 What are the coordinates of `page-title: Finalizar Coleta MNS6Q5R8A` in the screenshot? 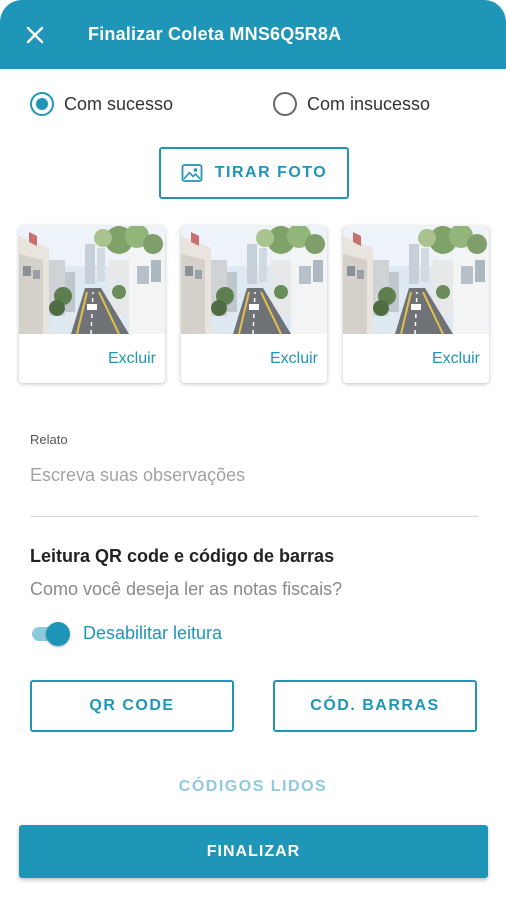 It's located at (215, 34).